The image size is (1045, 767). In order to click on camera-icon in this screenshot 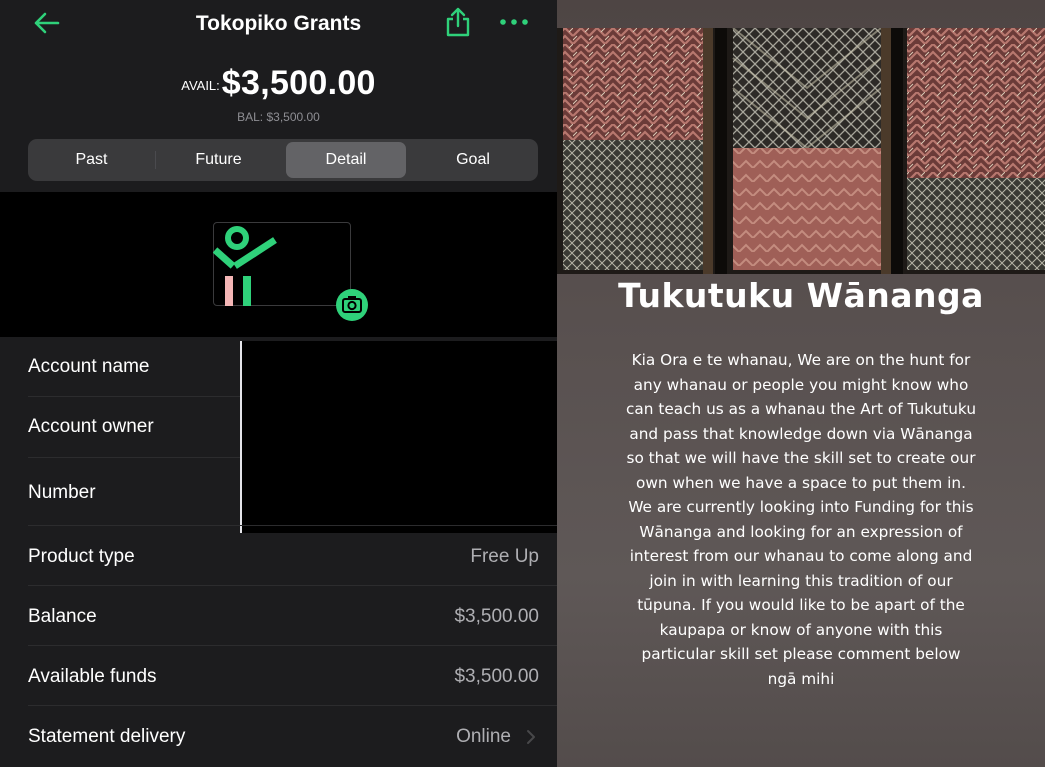, I will do `click(352, 305)`.